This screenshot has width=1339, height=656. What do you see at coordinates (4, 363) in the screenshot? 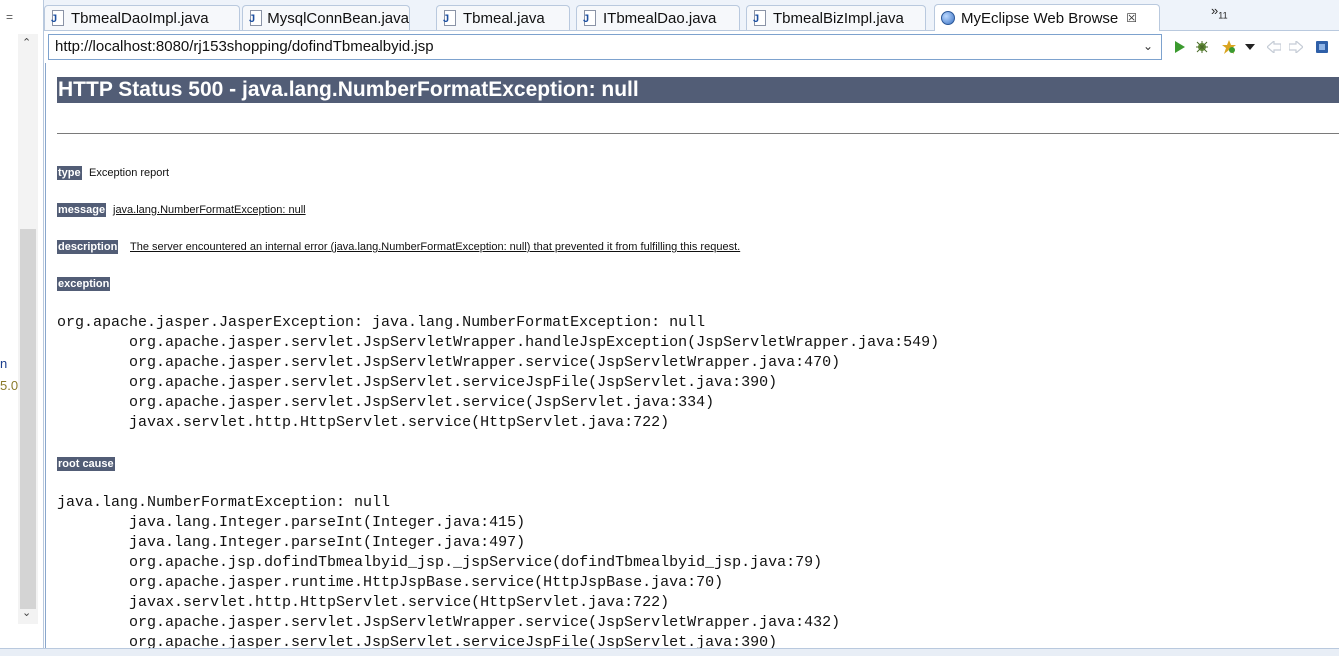
I see `side-panel-text-fragment: n` at bounding box center [4, 363].